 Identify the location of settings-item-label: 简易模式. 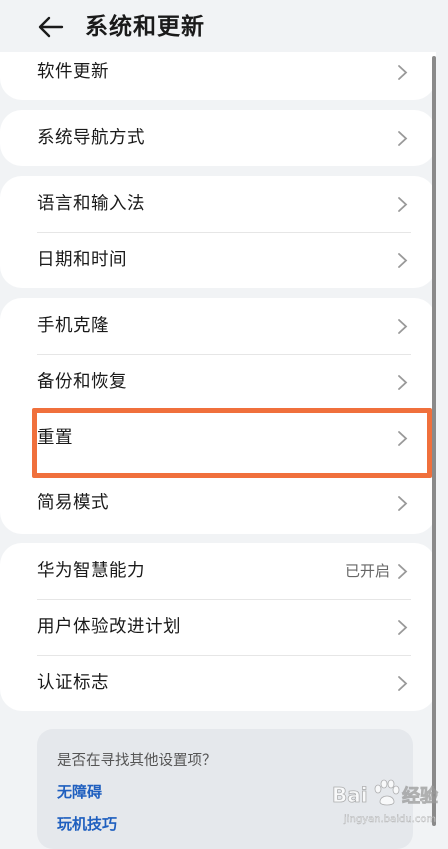
(73, 503).